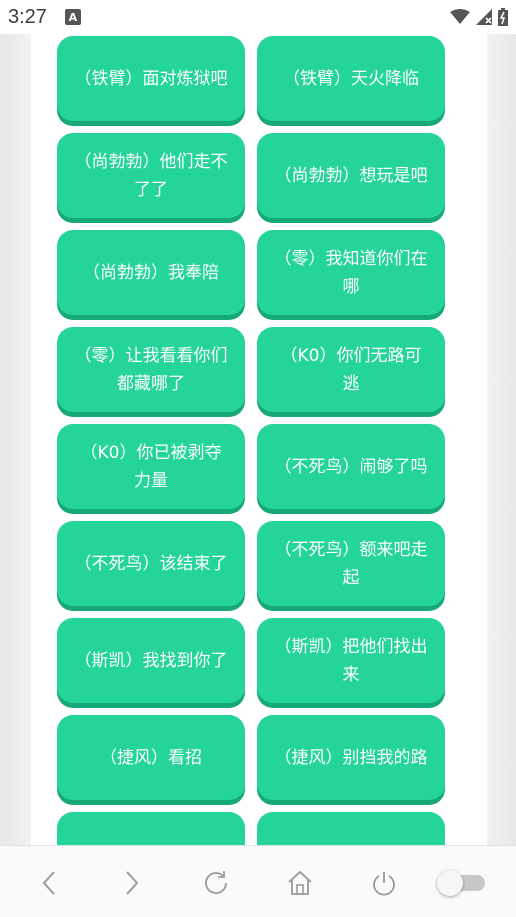  What do you see at coordinates (351, 78) in the screenshot?
I see `sound-button: （铁臂）天火降临` at bounding box center [351, 78].